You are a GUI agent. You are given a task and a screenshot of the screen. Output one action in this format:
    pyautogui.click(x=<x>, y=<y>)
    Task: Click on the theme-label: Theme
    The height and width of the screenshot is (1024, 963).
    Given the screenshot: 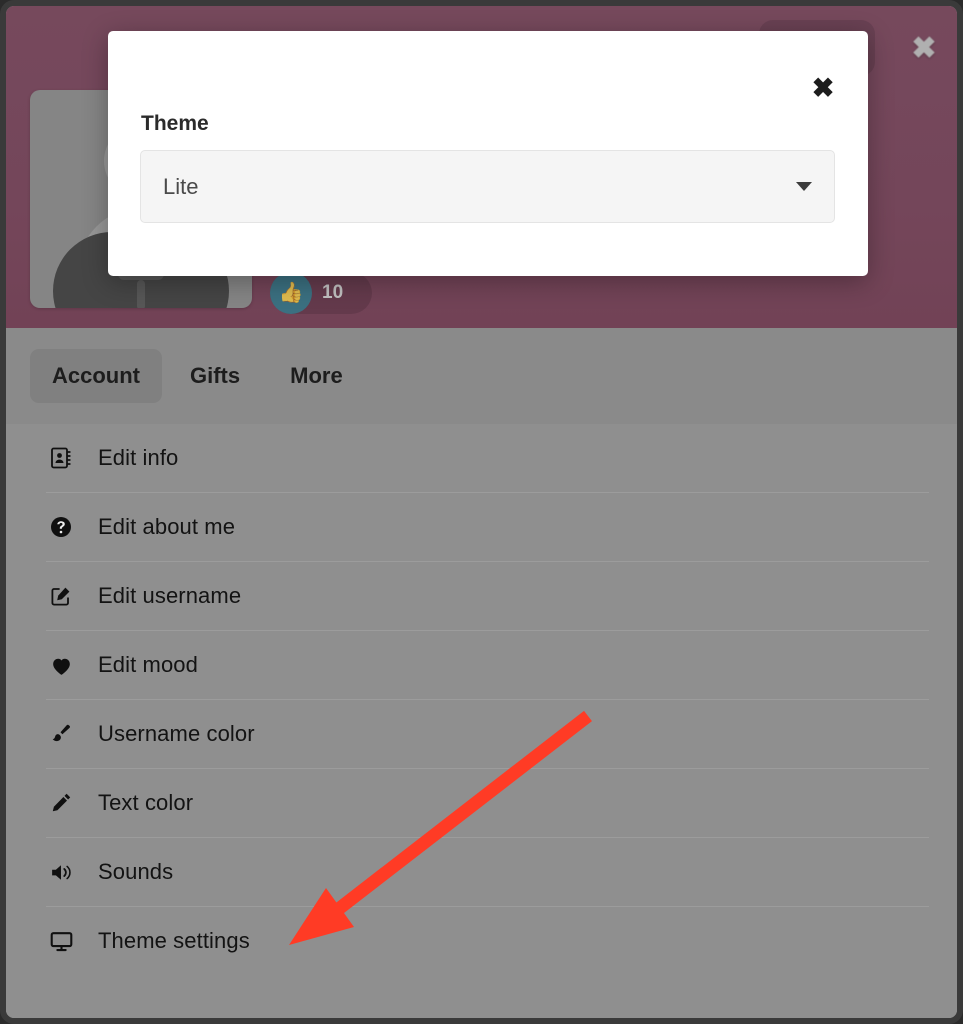 What is the action you would take?
    pyautogui.click(x=175, y=123)
    